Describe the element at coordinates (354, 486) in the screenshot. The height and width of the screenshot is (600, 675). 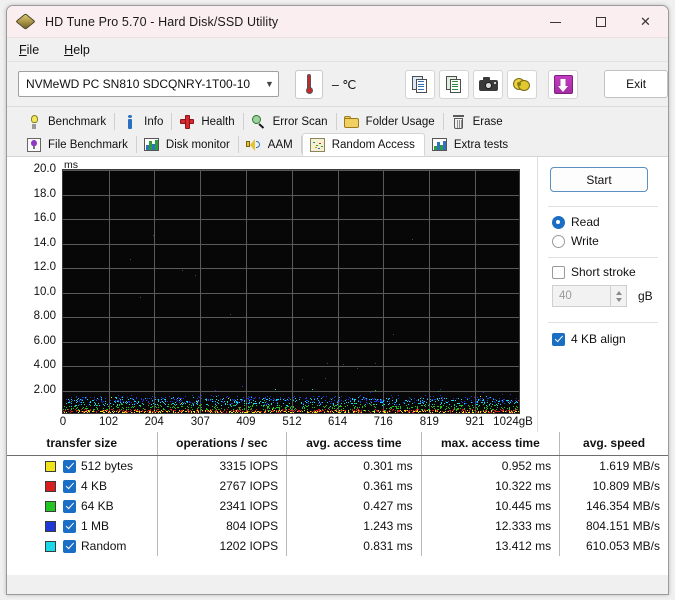
I see `cell-avg-access-time: 0.361 ms` at that location.